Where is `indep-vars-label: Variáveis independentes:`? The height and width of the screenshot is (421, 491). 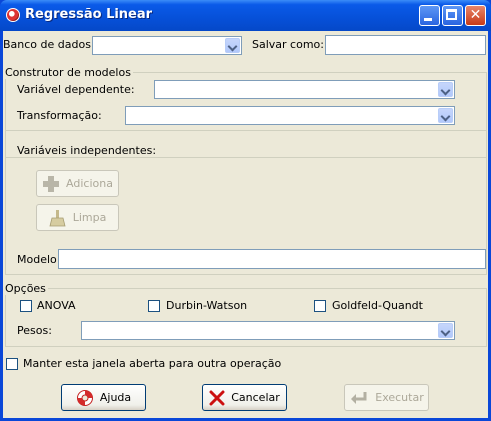
indep-vars-label: Variáveis independentes: is located at coordinates (87, 150).